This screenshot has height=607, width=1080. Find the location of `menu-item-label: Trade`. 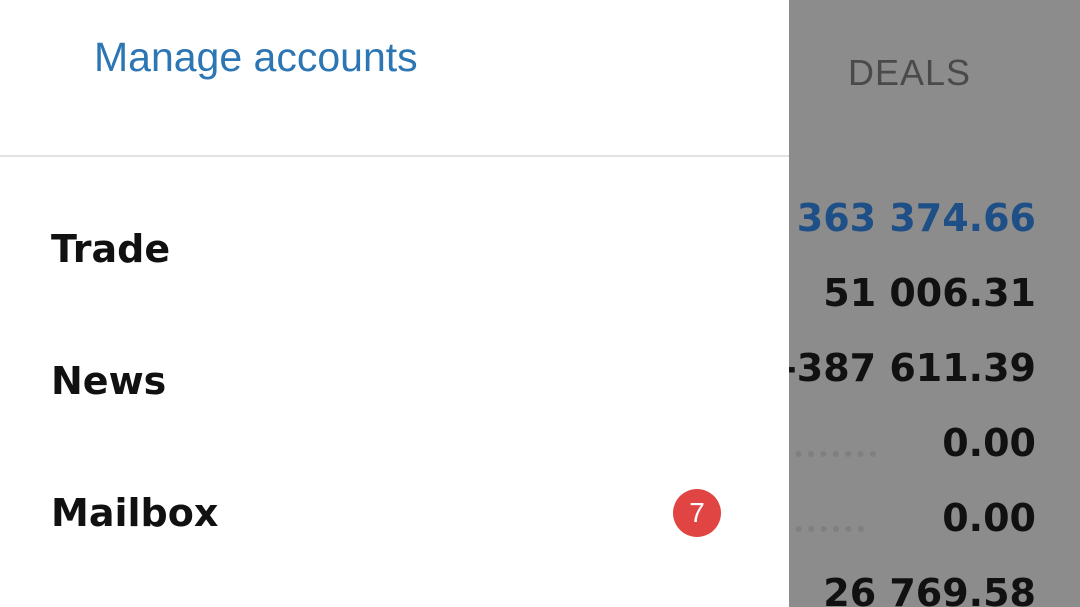

menu-item-label: Trade is located at coordinates (111, 249).